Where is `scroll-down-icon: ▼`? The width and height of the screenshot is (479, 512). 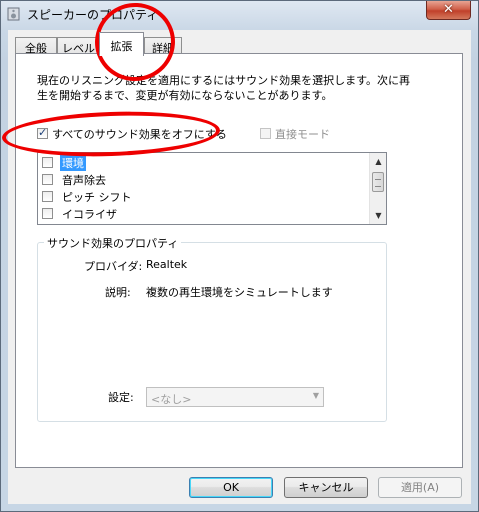
scroll-down-icon: ▼ is located at coordinates (378, 215).